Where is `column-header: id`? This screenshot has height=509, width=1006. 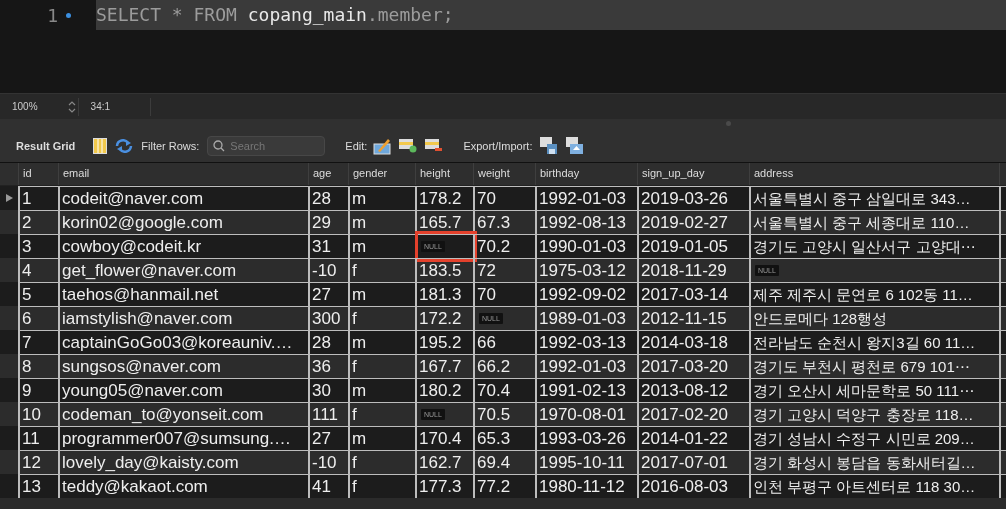 column-header: id is located at coordinates (38, 174).